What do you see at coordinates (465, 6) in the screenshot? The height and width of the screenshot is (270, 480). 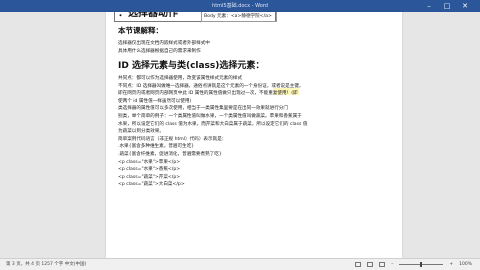 I see `close-icon: ✕` at bounding box center [465, 6].